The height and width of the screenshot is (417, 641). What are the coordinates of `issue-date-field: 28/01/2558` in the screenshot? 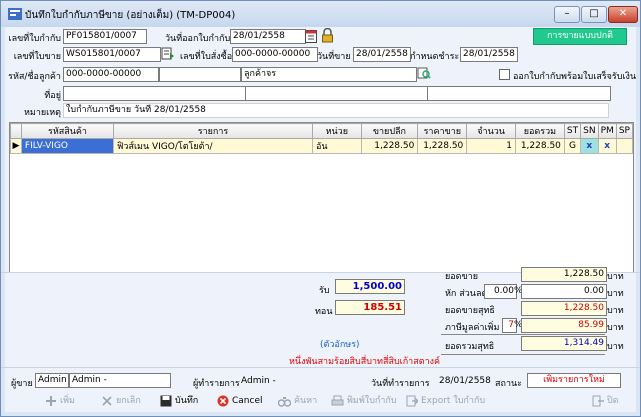 It's located at (268, 36).